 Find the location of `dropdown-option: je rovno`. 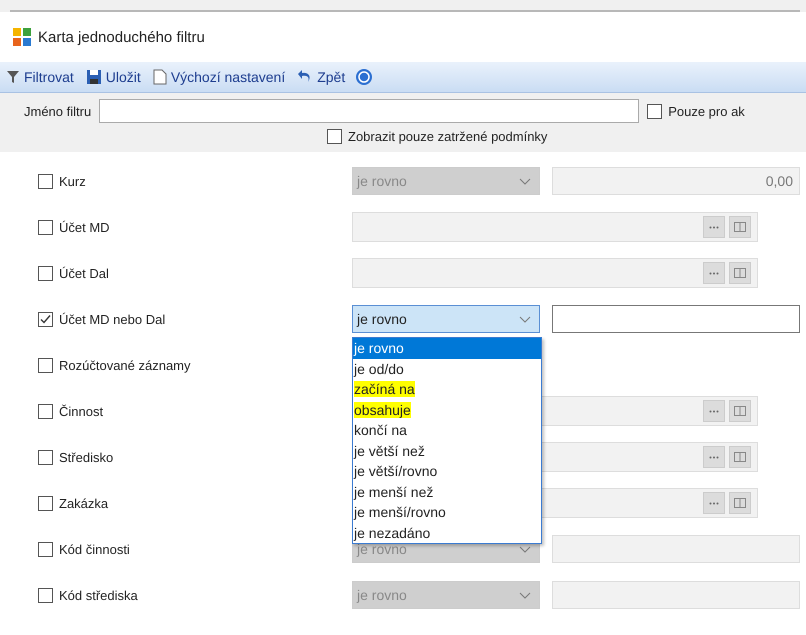

dropdown-option: je rovno is located at coordinates (447, 348).